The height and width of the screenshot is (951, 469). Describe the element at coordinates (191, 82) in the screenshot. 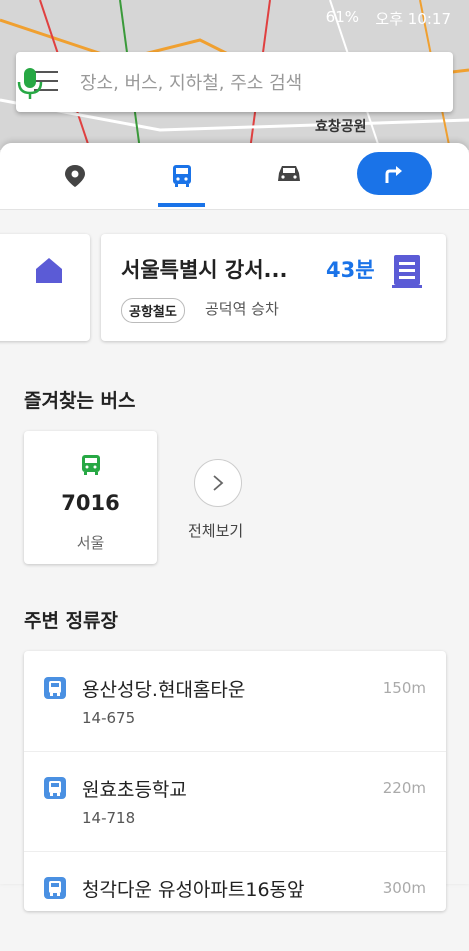

I see `search-input: 장소, 버스, 지하철, 주소 검색` at that location.